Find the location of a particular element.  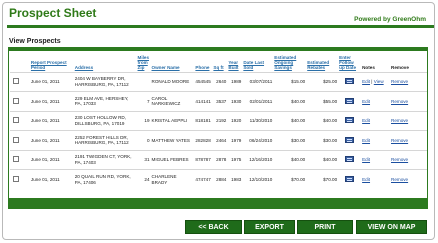

address-column-header: Address is located at coordinates (105, 63).